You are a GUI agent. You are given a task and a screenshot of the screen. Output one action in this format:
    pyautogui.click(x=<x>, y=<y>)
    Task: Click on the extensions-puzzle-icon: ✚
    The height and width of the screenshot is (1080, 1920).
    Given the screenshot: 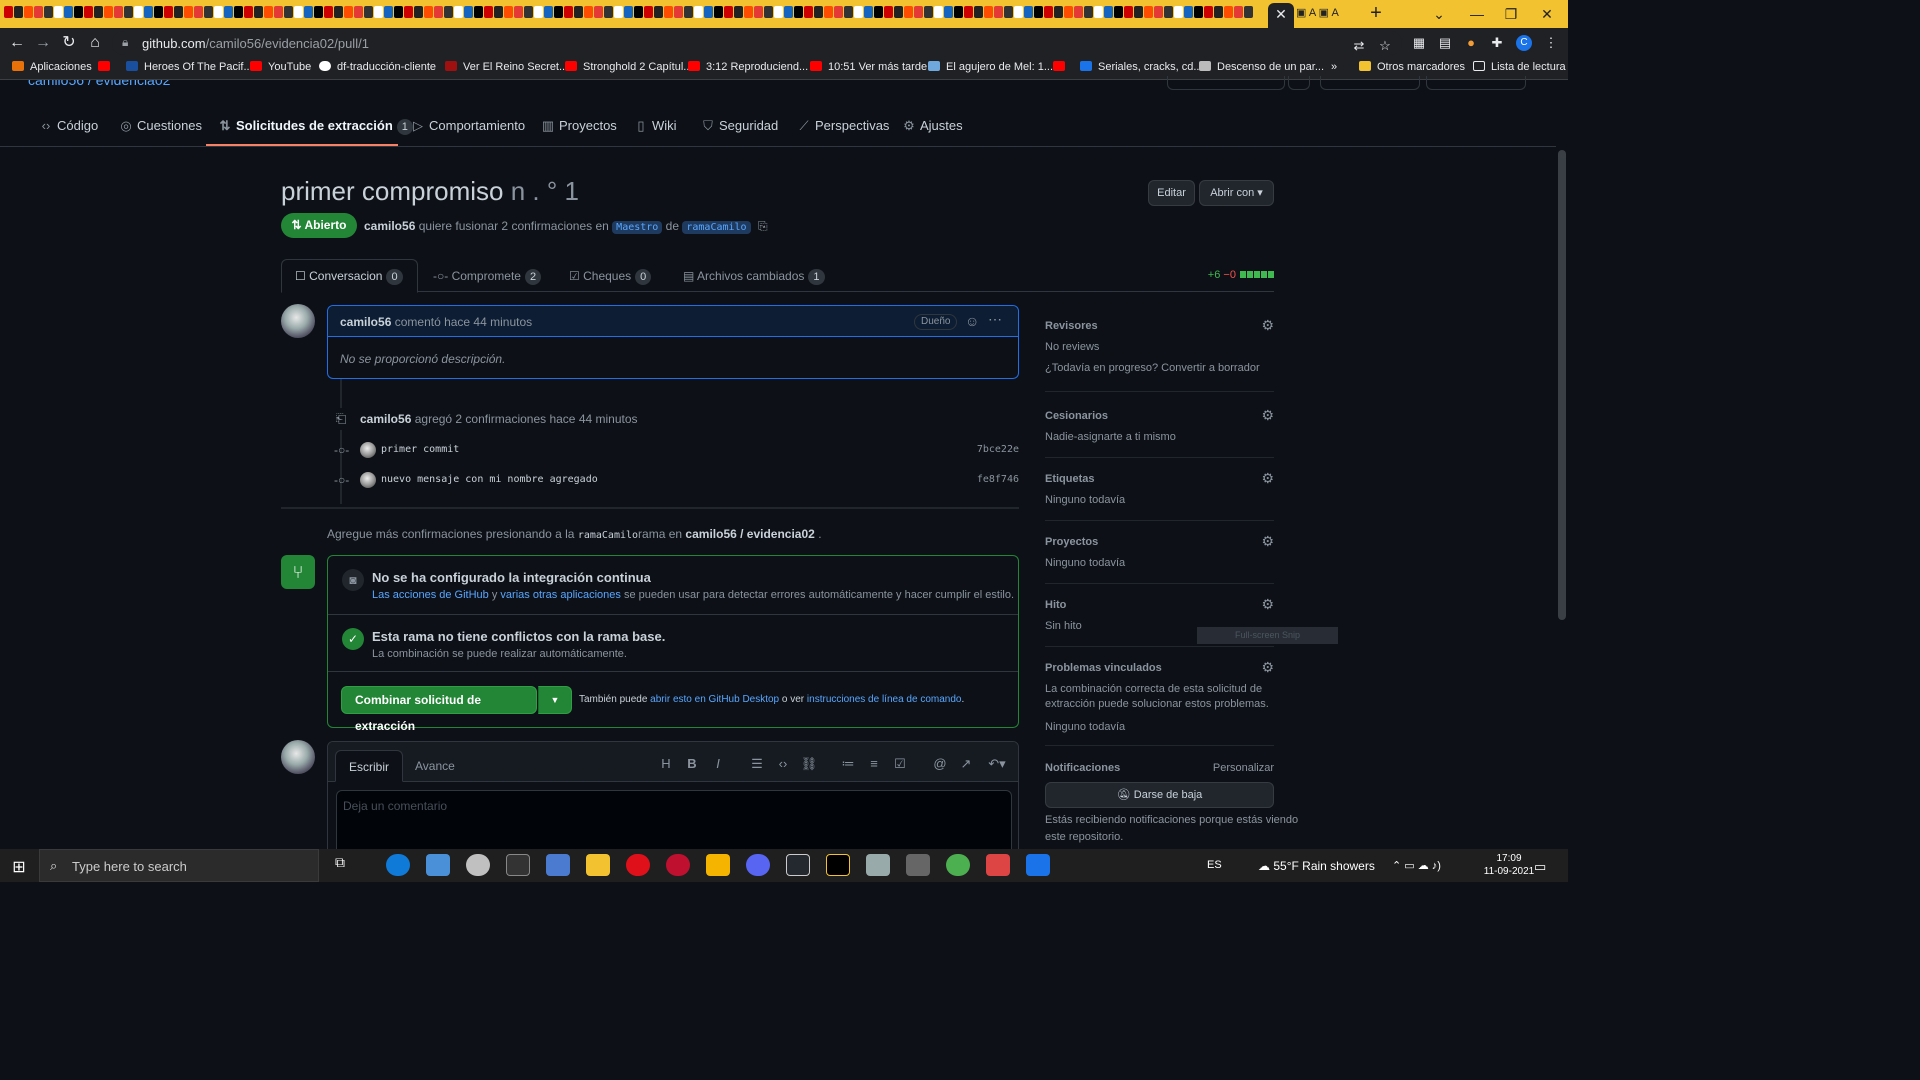 What is the action you would take?
    pyautogui.click(x=1497, y=43)
    